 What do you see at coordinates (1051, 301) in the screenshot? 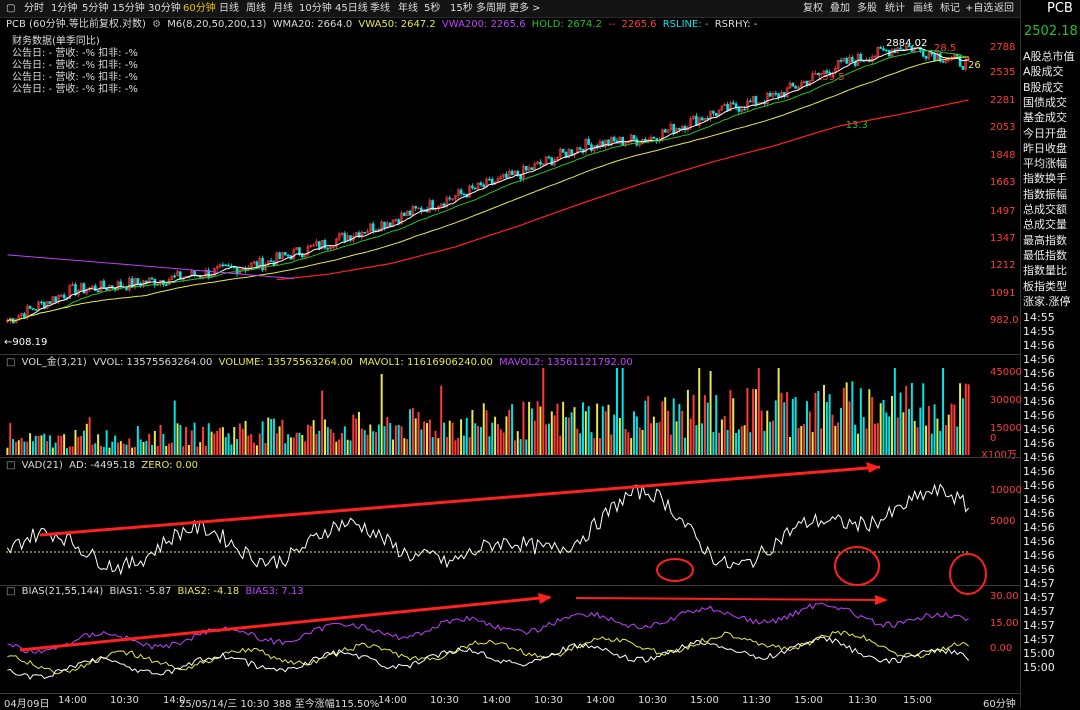
I see `panel-item: 涨家.涨停` at bounding box center [1051, 301].